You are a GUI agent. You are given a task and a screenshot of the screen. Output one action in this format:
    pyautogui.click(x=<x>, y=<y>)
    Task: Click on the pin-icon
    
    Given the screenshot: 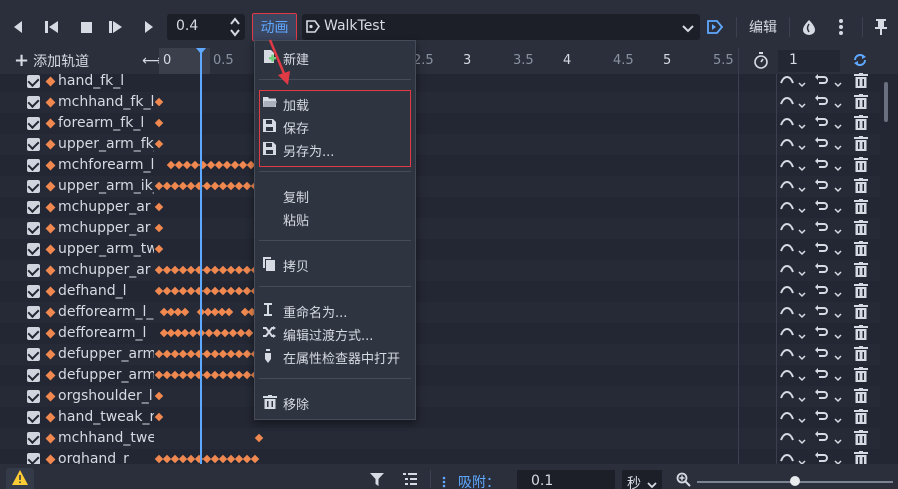 What is the action you would take?
    pyautogui.click(x=881, y=27)
    